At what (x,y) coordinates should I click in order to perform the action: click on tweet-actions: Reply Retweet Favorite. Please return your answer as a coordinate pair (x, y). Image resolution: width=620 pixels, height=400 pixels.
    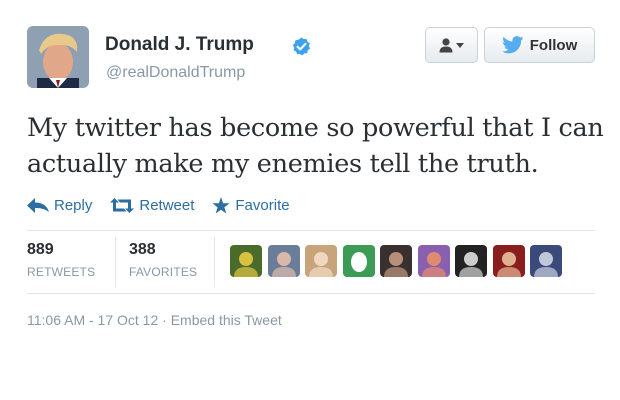
    Looking at the image, I should click on (167, 205).